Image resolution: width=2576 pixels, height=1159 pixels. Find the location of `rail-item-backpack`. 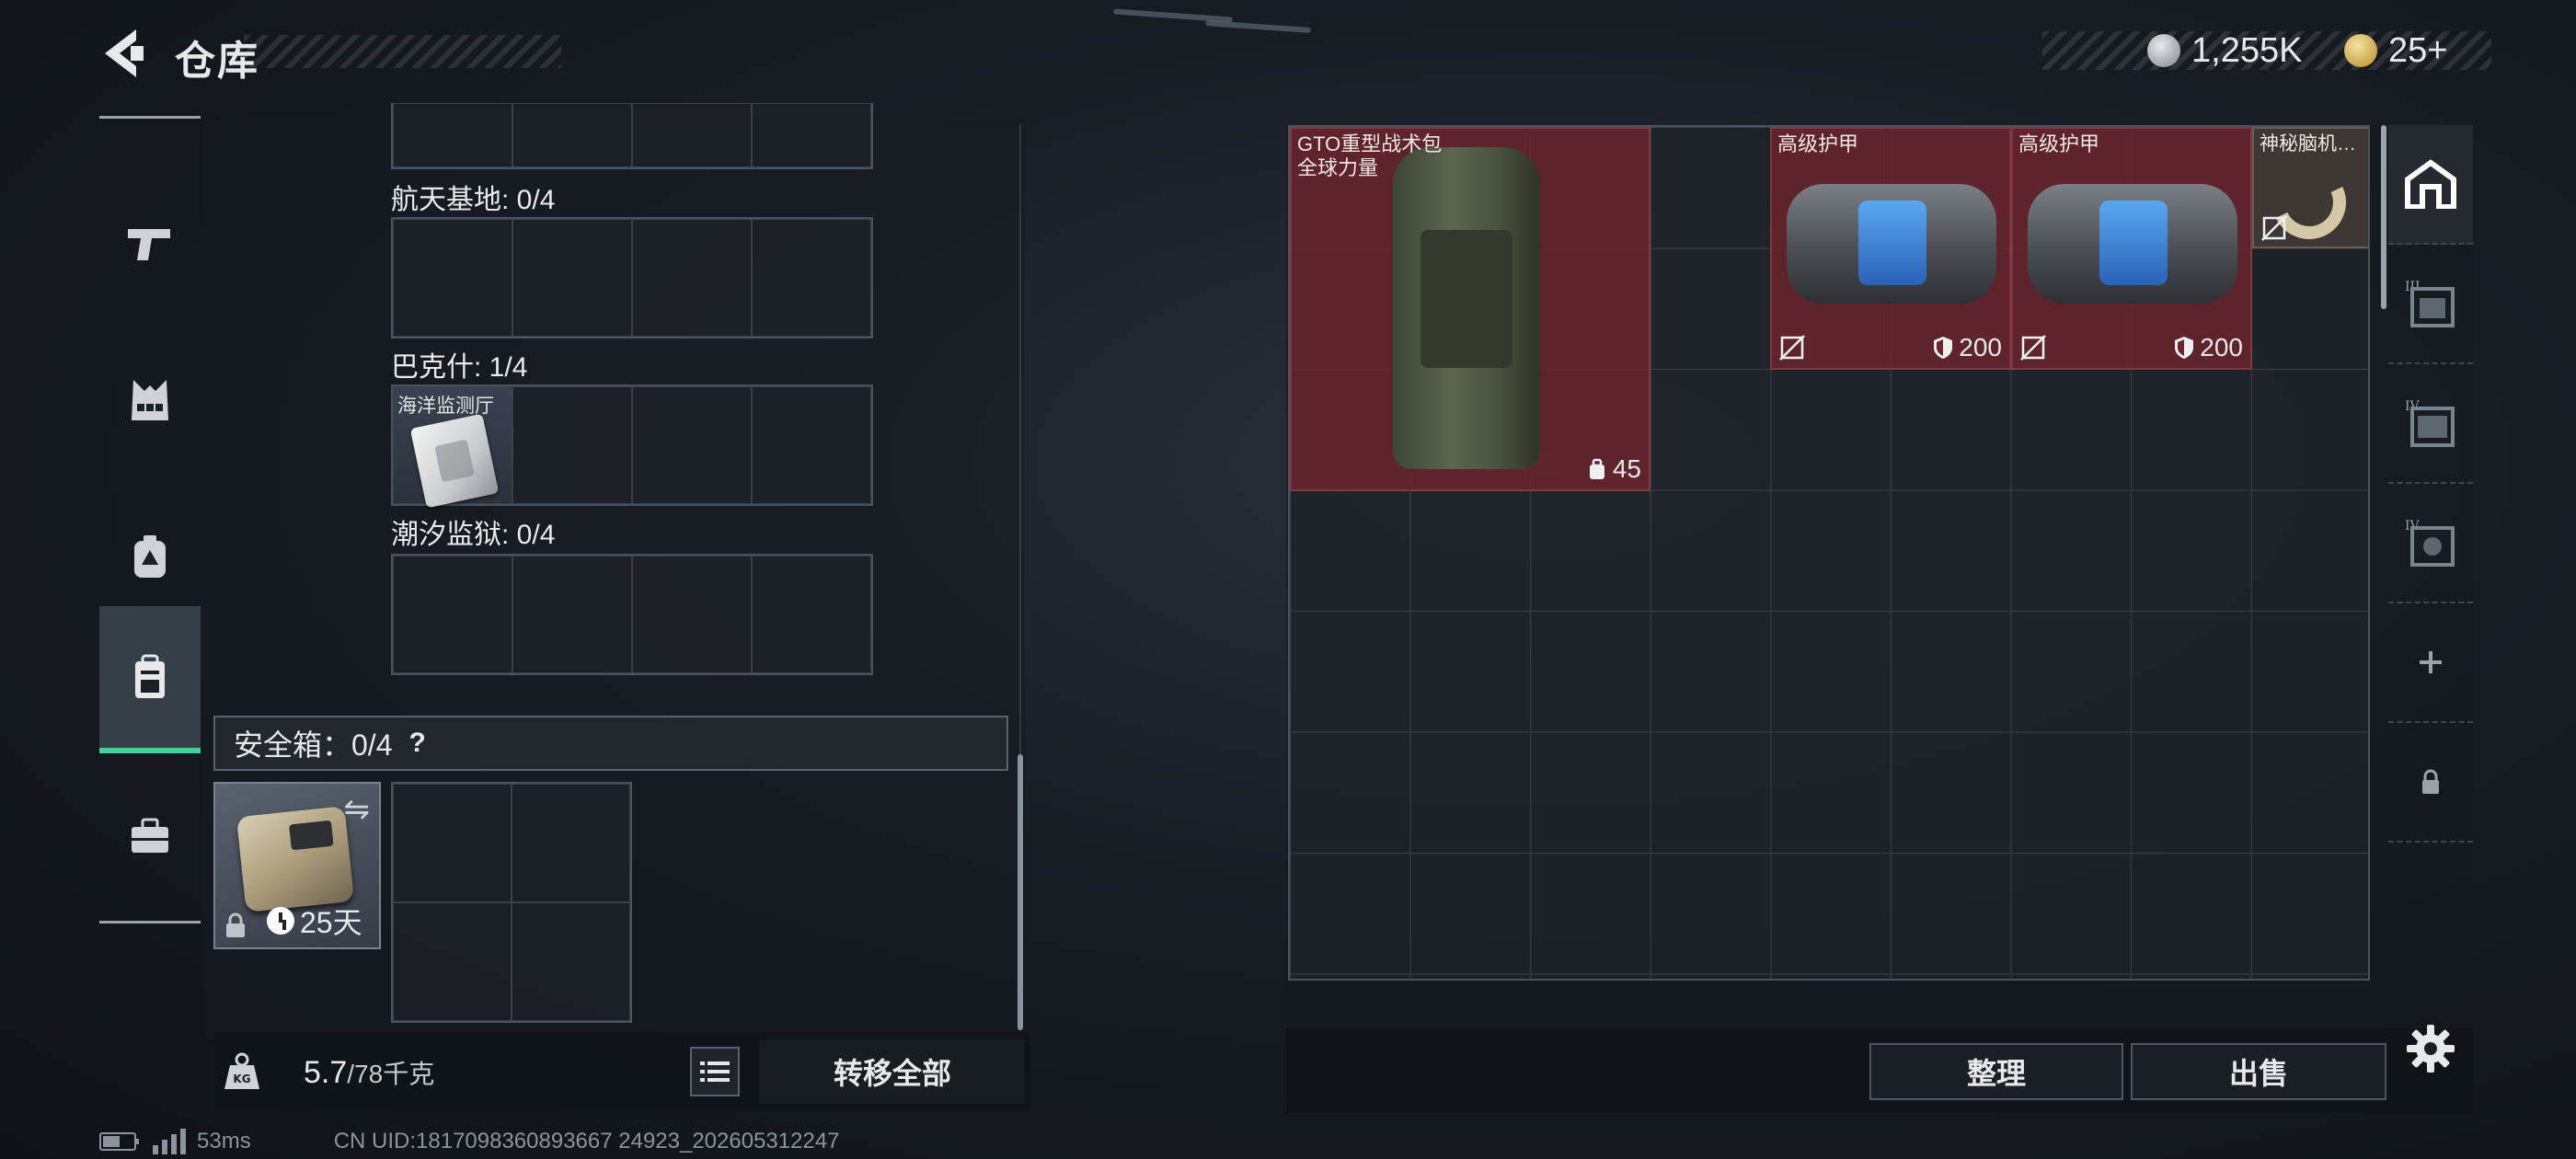

rail-item-backpack is located at coordinates (150, 679).